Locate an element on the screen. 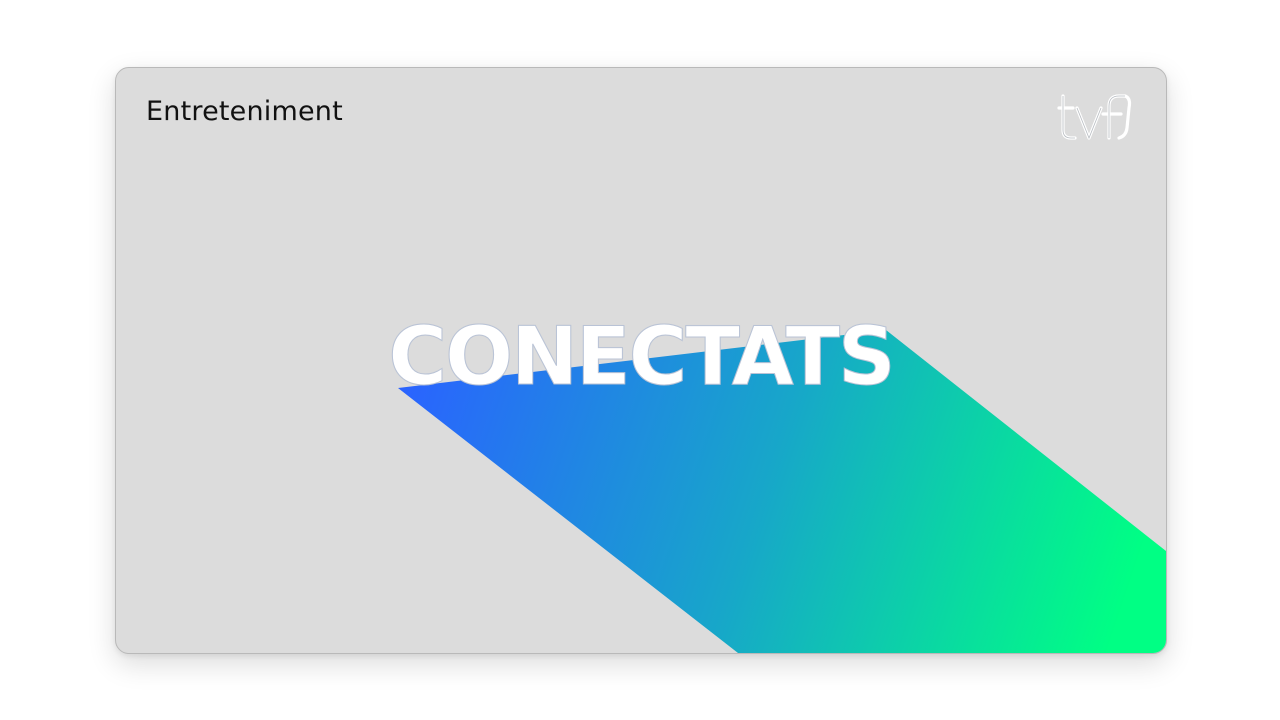 The width and height of the screenshot is (1280, 720). program-title: CONECTATS is located at coordinates (642, 356).